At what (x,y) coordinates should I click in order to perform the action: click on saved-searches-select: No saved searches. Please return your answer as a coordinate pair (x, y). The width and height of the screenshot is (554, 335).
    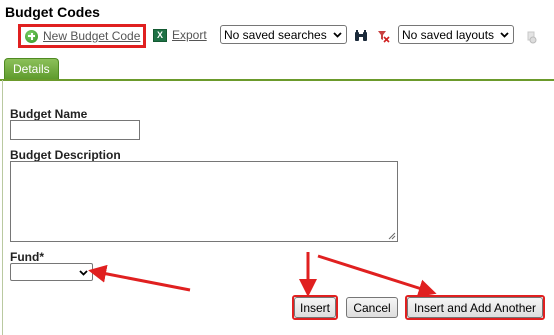
    Looking at the image, I should click on (283, 34).